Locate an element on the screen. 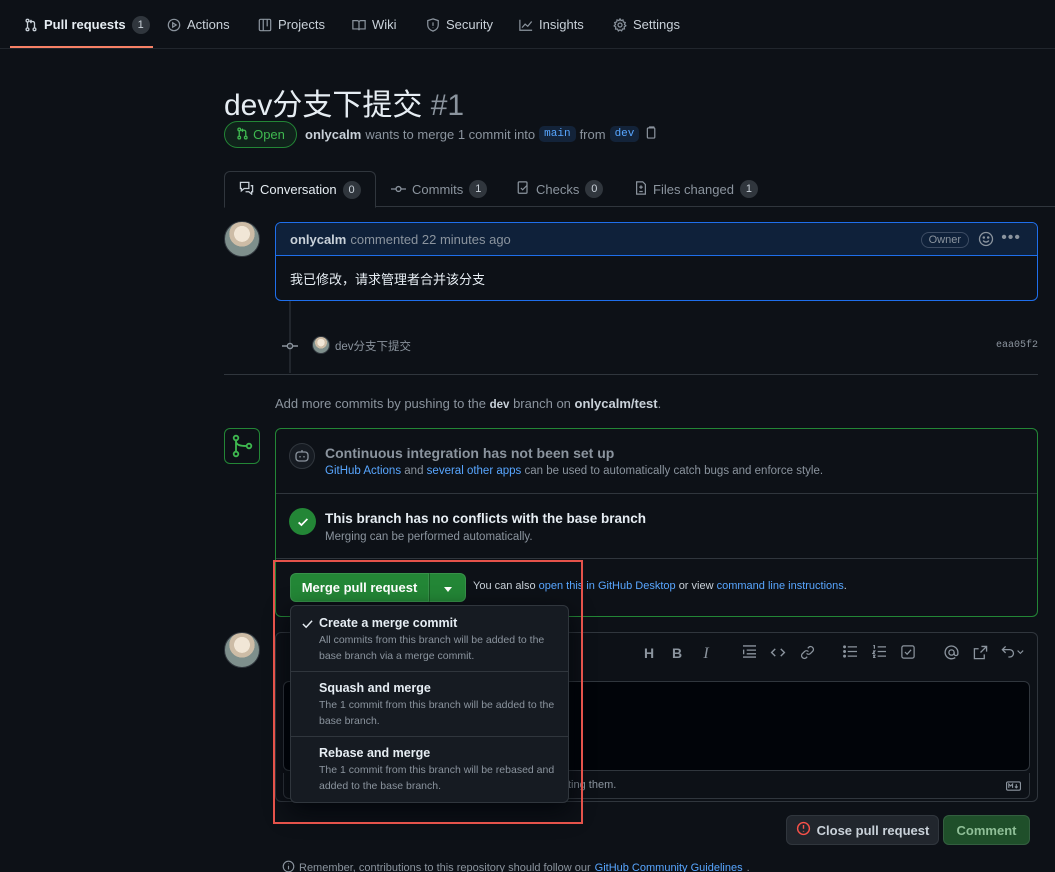  tab-pull-requests: Pull requests 1 is located at coordinates (87, 24).